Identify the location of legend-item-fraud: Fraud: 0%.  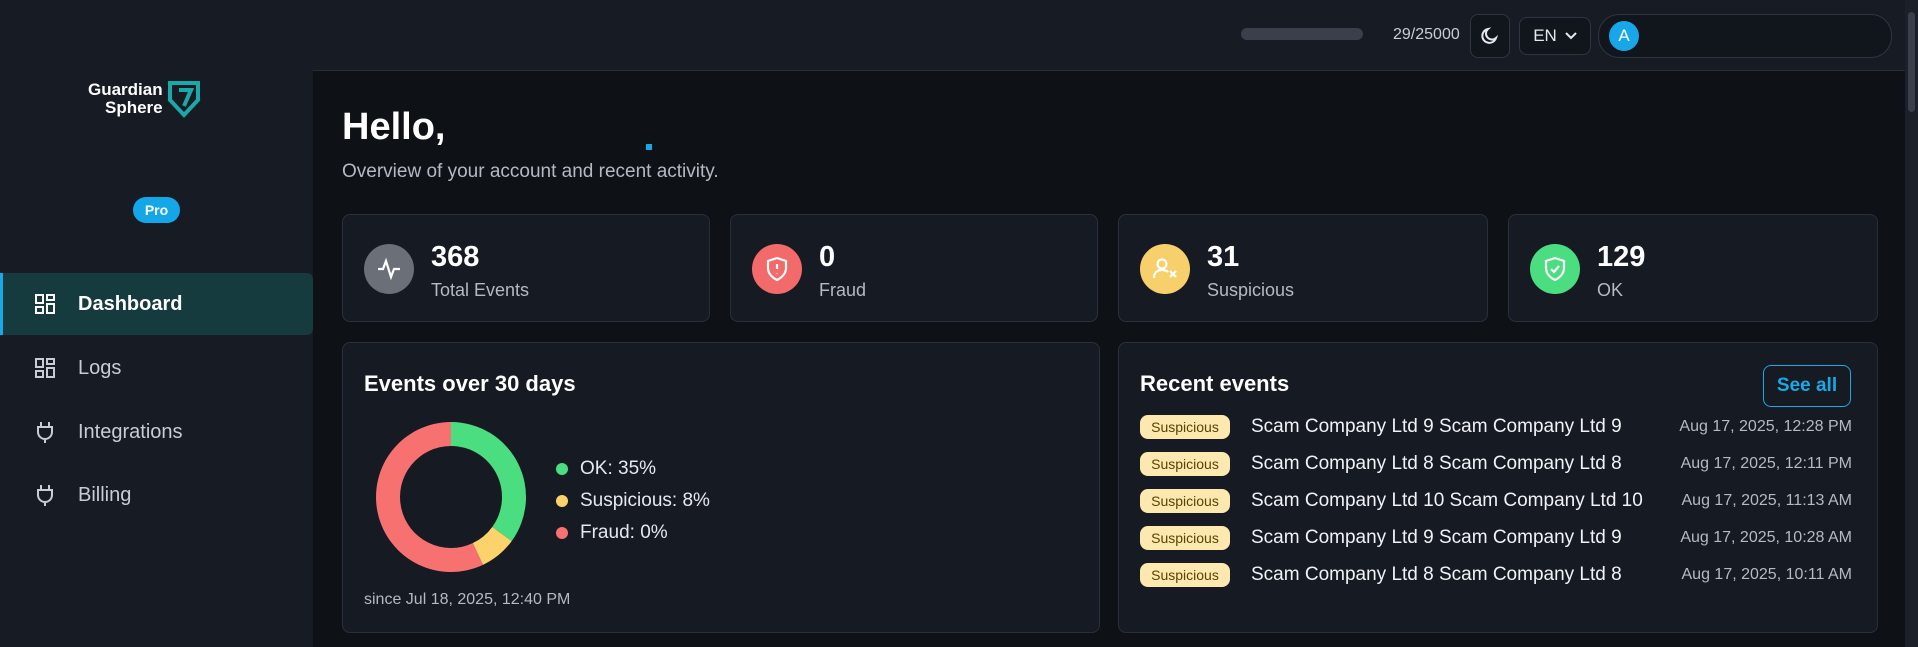
(633, 533).